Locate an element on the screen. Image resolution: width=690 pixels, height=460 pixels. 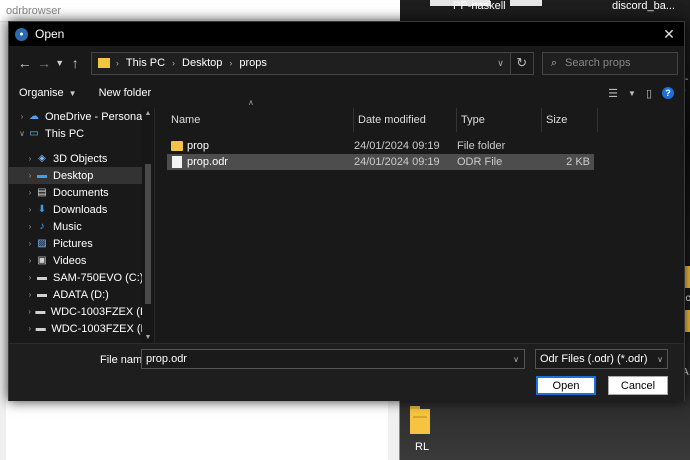
nav-item-label: Pictures is located at coordinates (73, 243).